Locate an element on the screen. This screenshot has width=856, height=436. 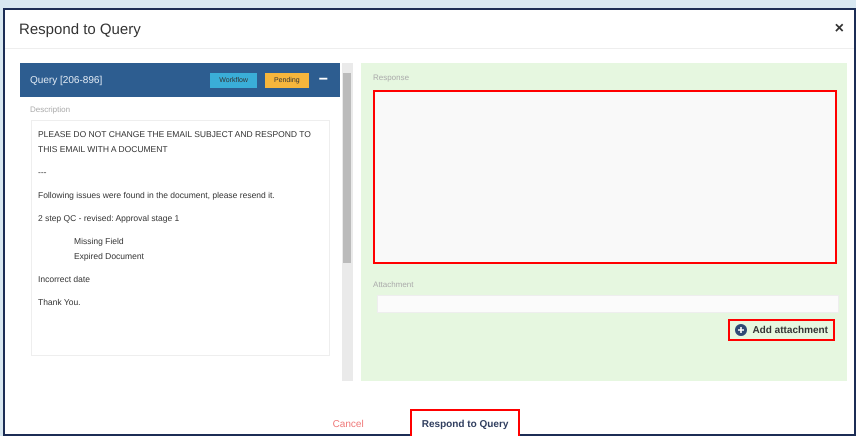
query-title: Query [206-896] is located at coordinates (67, 80).